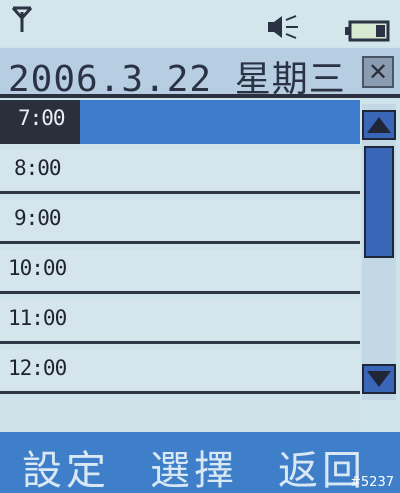  Describe the element at coordinates (180, 222) in the screenshot. I see `time-slot-row: 9:00` at that location.